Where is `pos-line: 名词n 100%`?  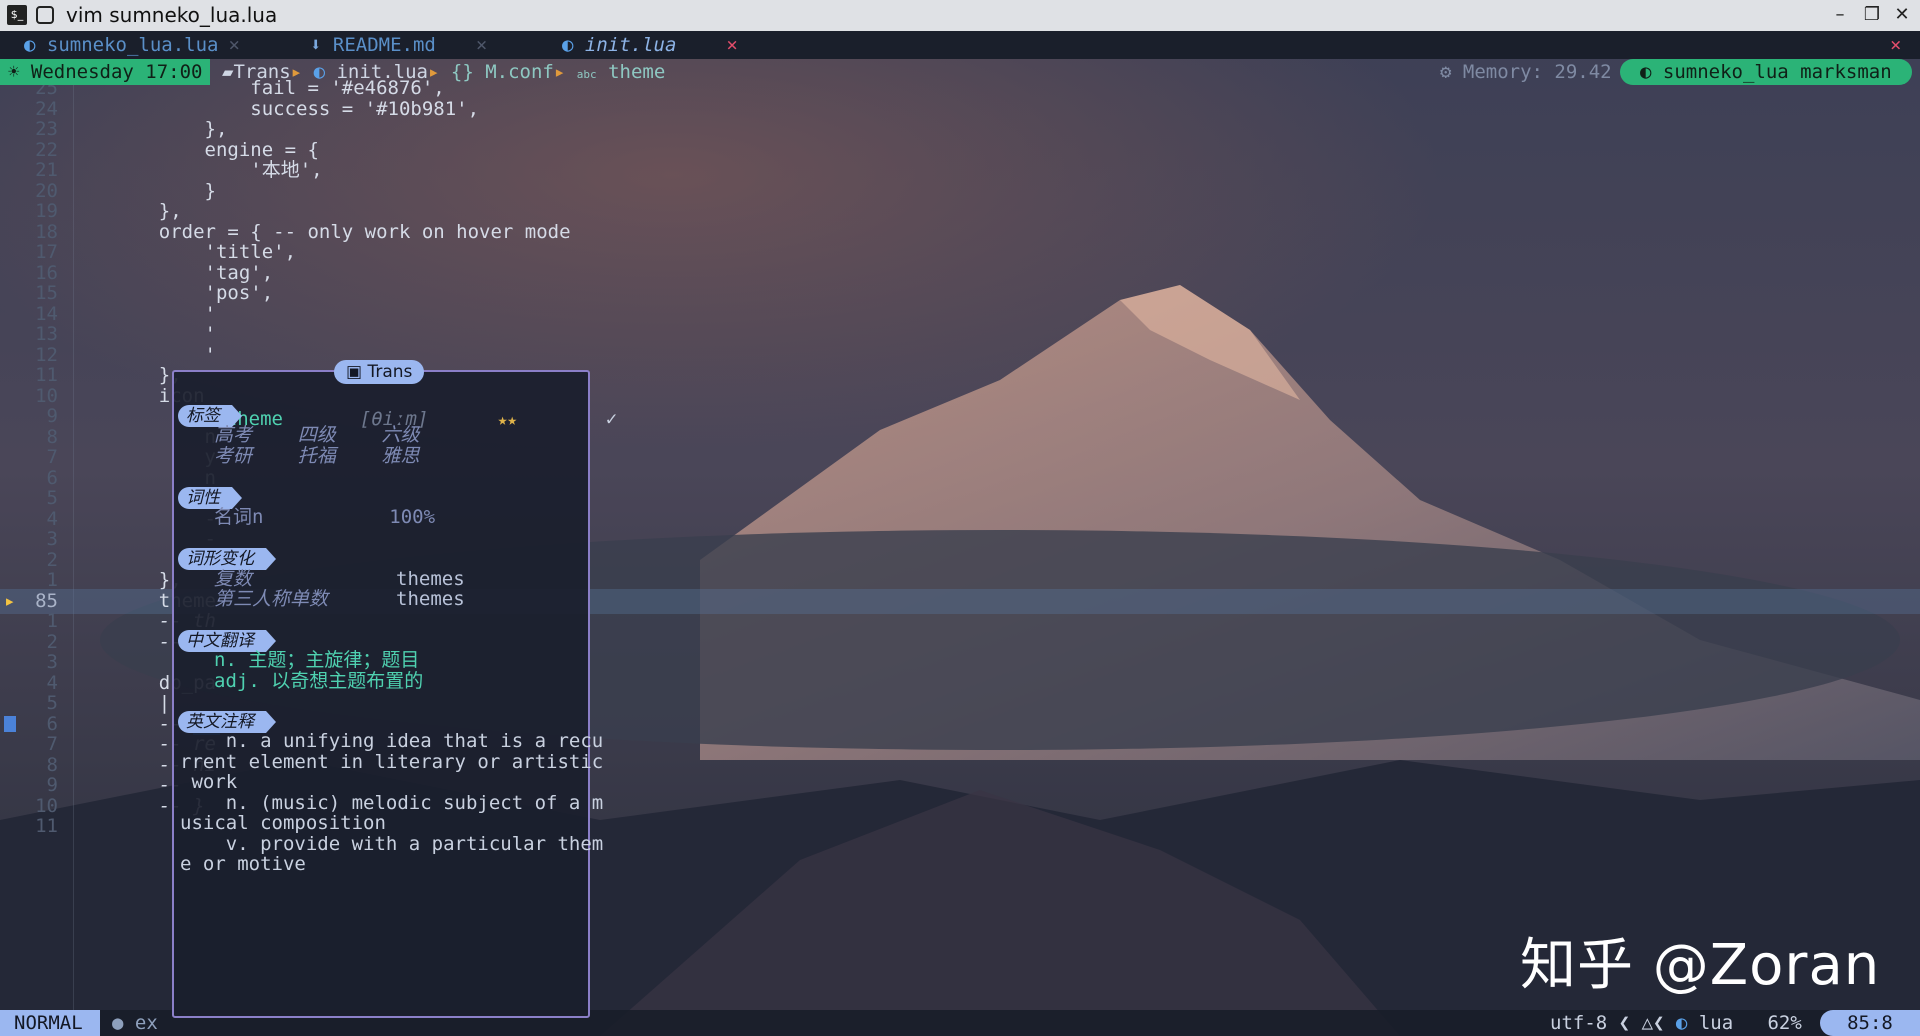 pos-line: 名词n 100% is located at coordinates (325, 517).